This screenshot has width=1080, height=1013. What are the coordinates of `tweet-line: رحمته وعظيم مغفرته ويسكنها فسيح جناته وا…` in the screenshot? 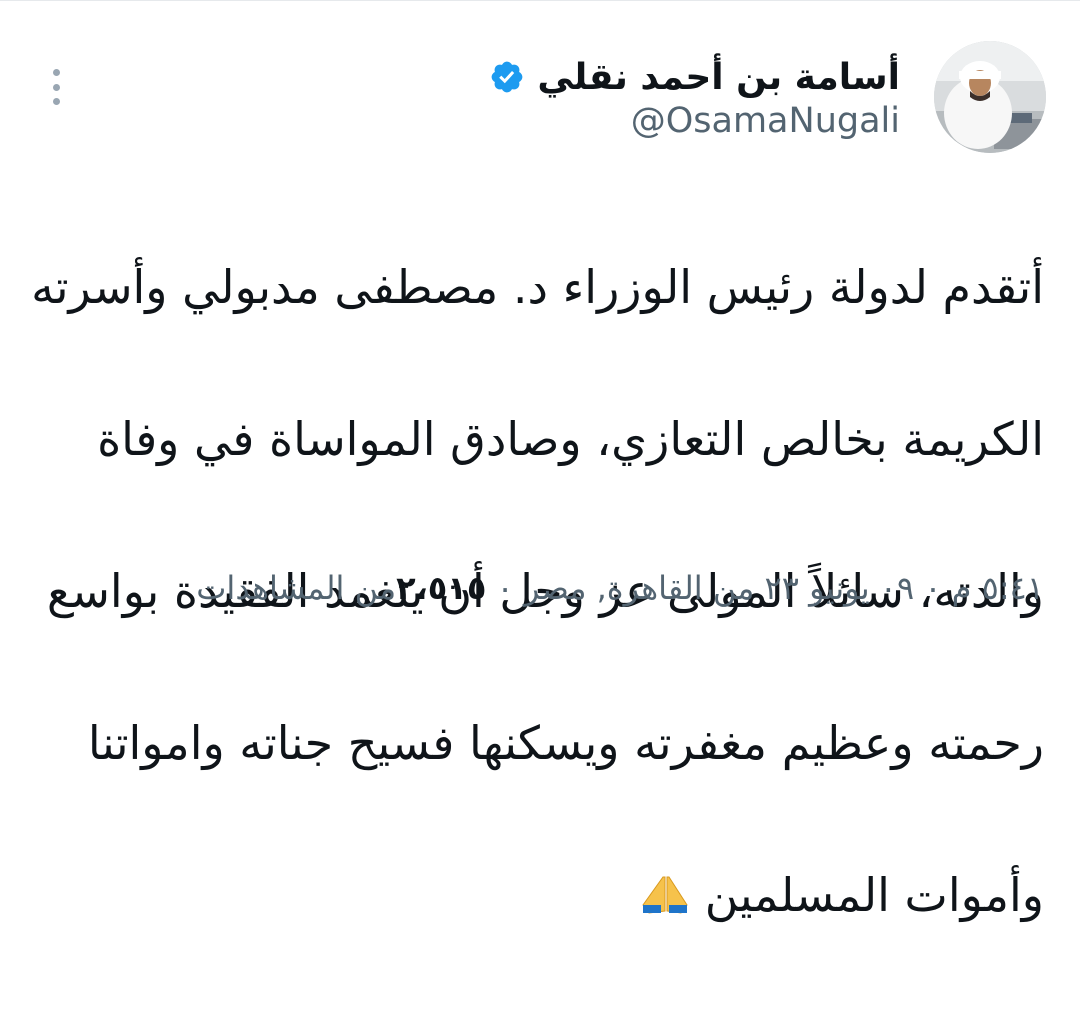 It's located at (565, 743).